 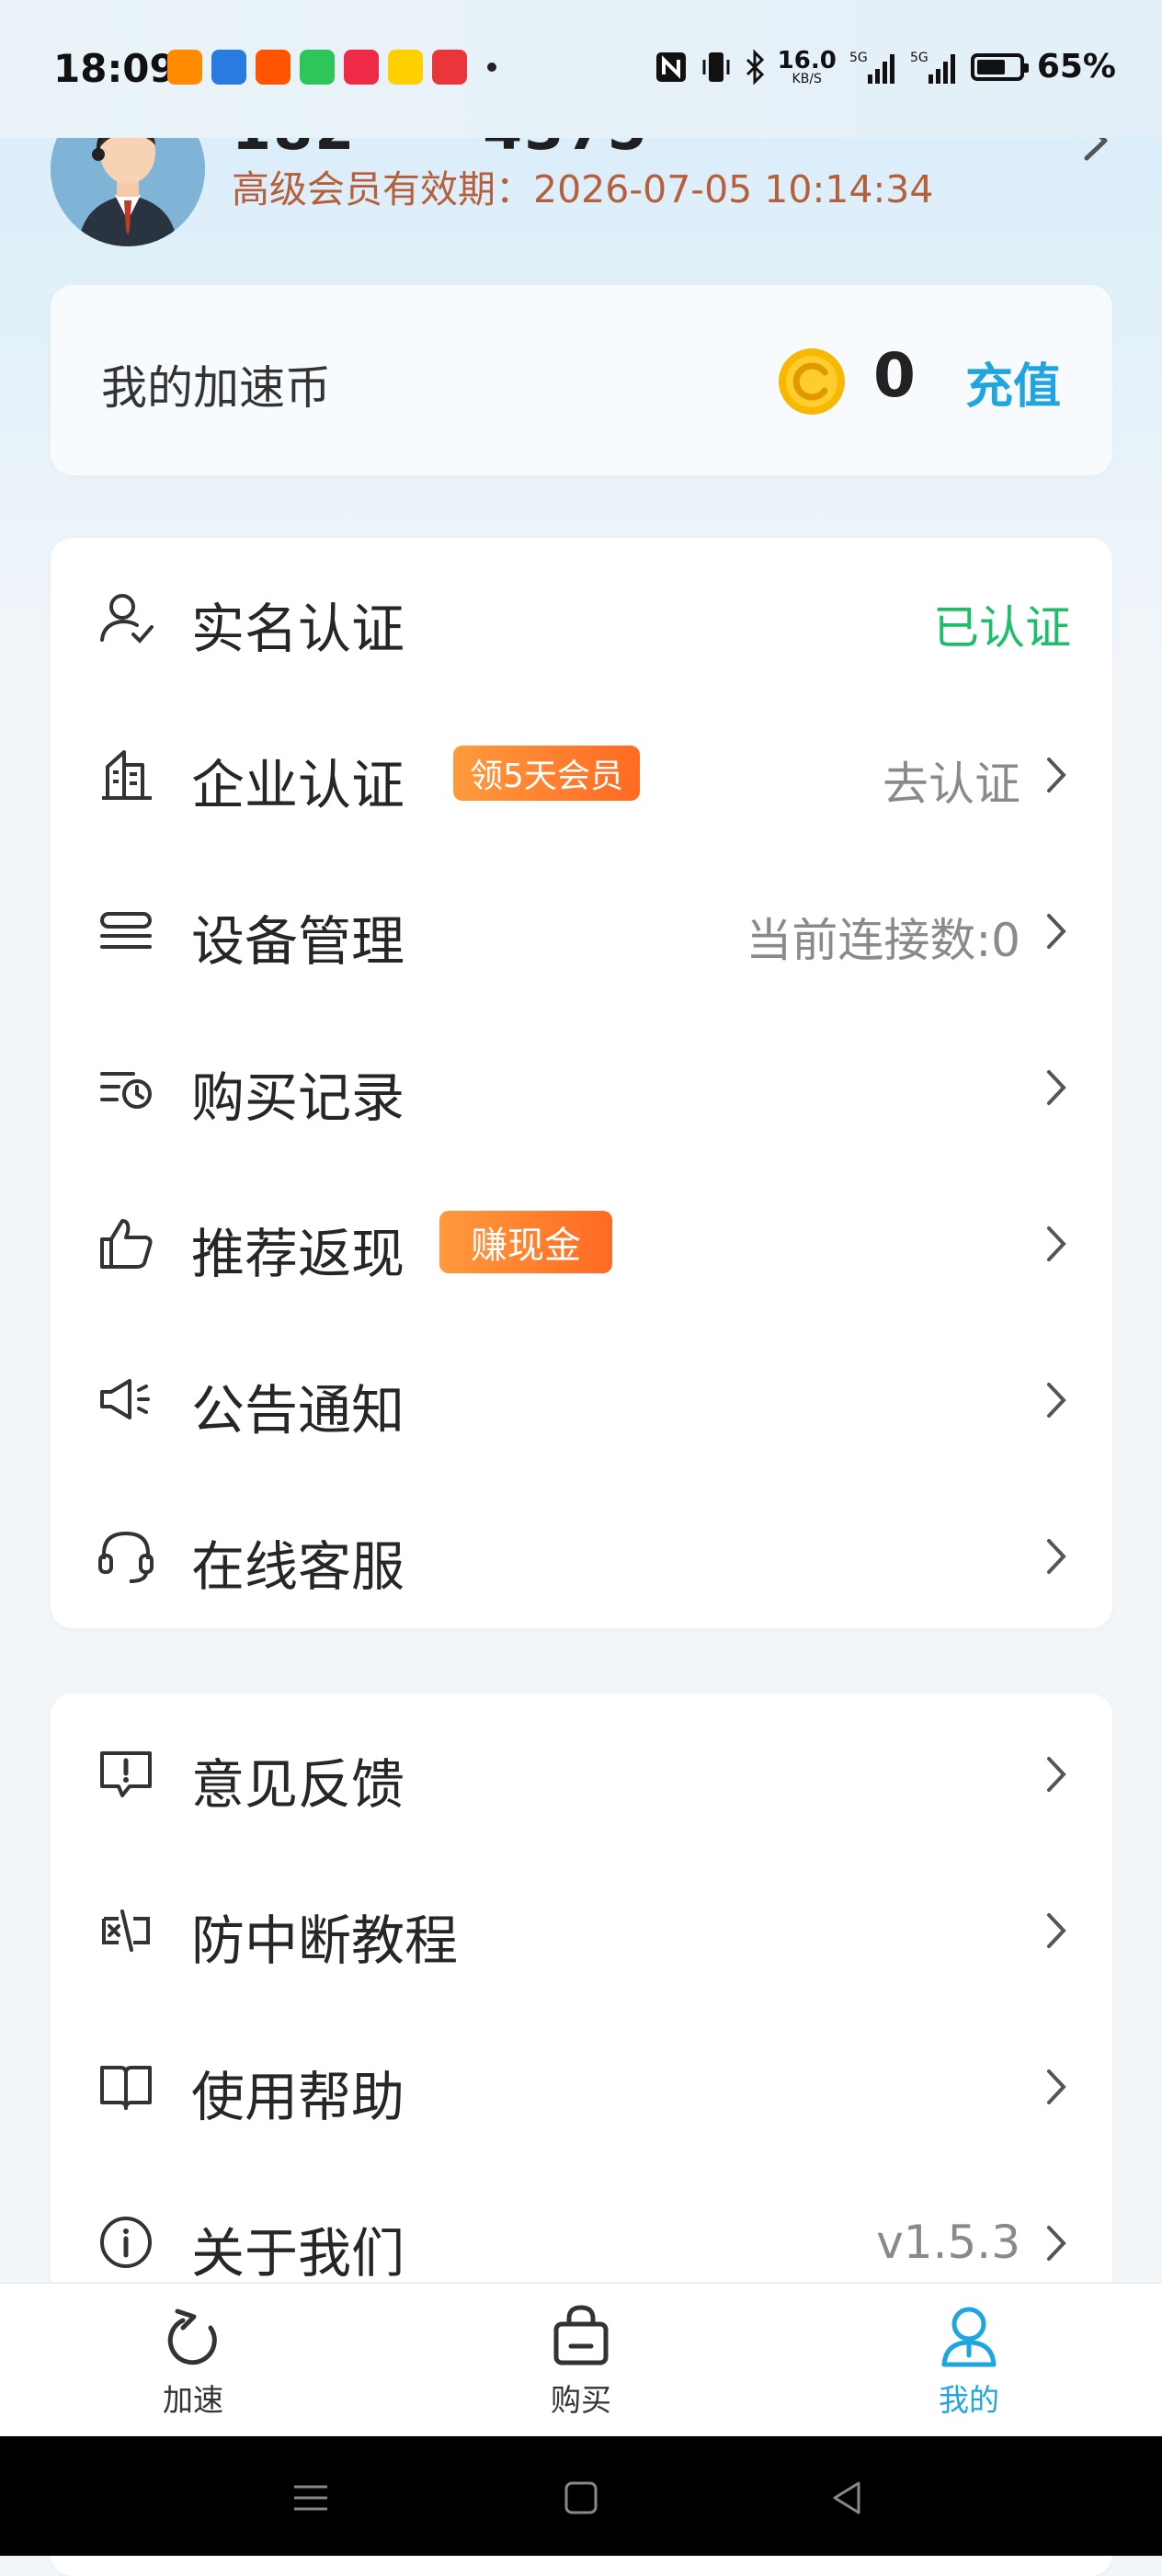 I want to click on headset-icon, so click(x=126, y=1557).